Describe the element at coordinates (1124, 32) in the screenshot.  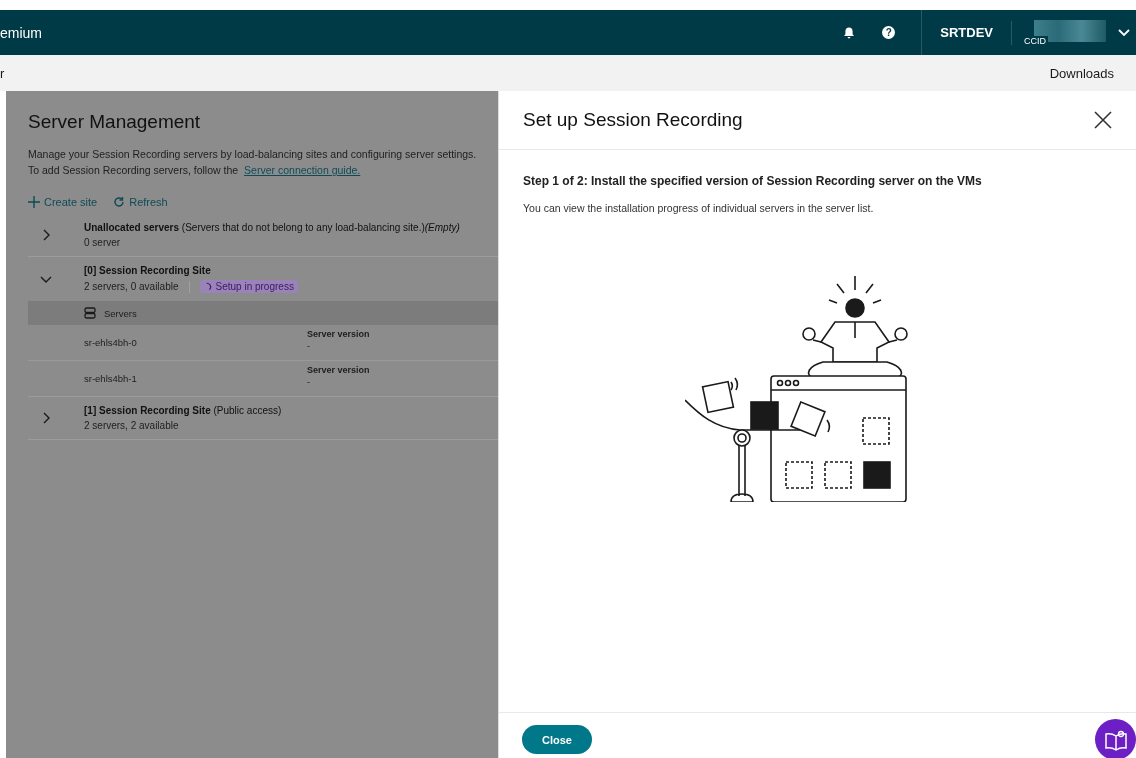
I see `chevron-down-icon` at that location.